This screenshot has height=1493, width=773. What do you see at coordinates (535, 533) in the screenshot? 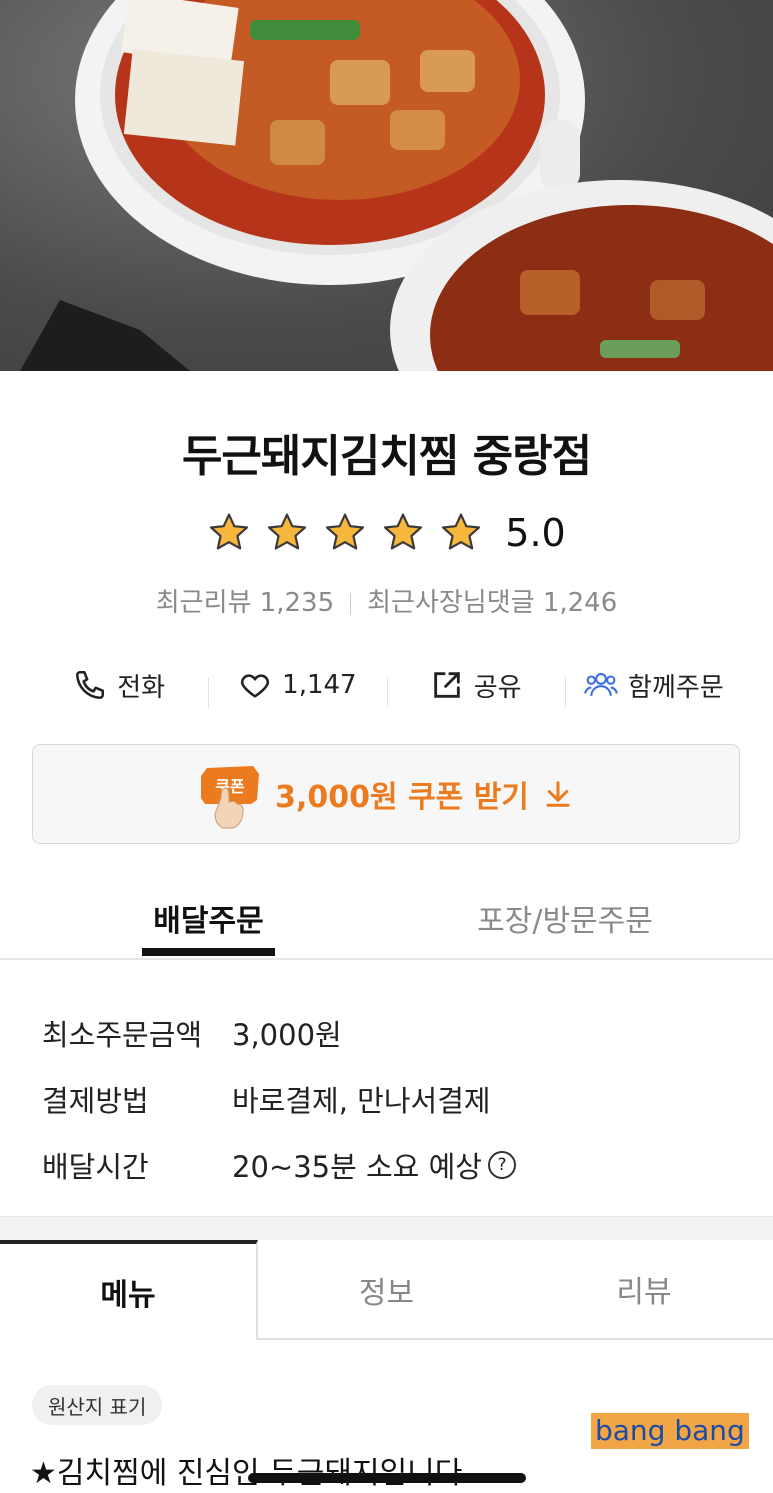
I see `rating-score: 5.0` at bounding box center [535, 533].